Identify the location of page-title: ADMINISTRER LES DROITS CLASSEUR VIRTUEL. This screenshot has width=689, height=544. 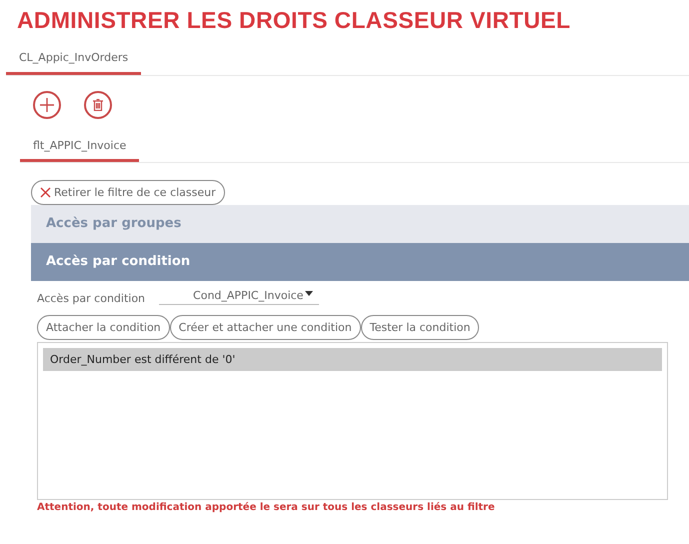
(294, 19).